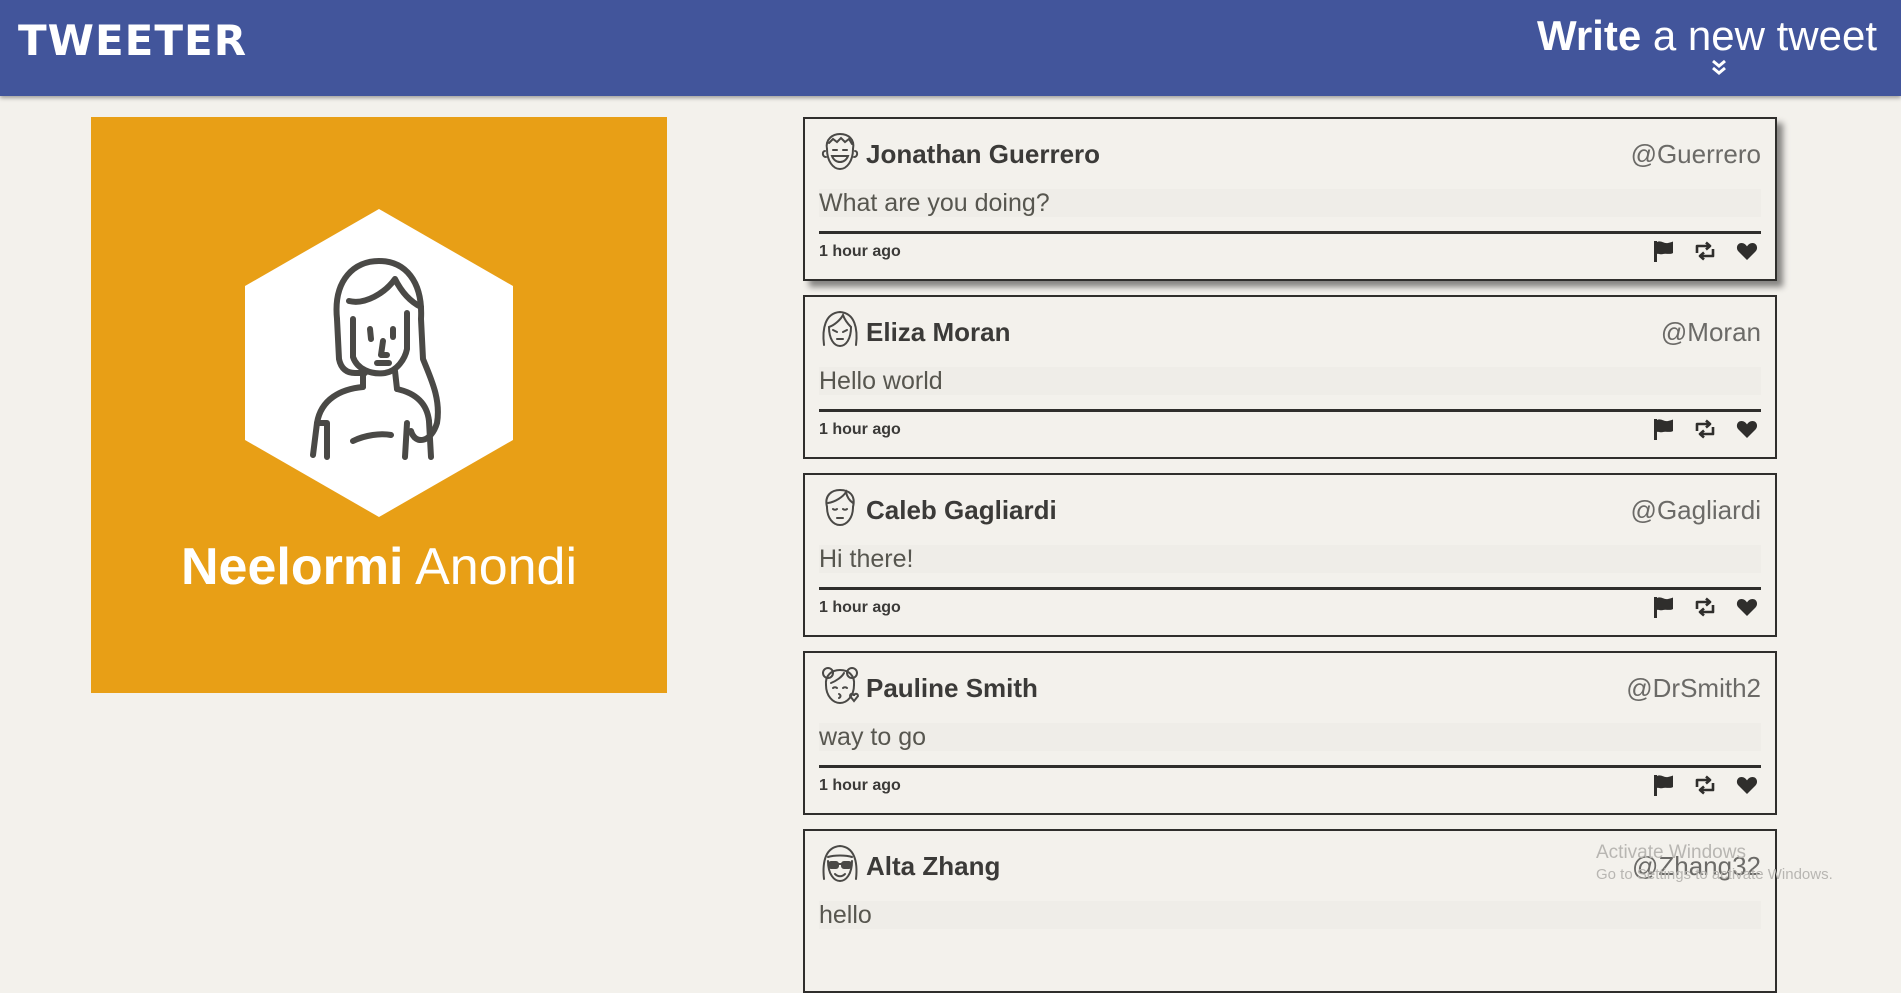 Image resolution: width=1901 pixels, height=993 pixels. I want to click on kissing-girl-avatar-icon, so click(841, 686).